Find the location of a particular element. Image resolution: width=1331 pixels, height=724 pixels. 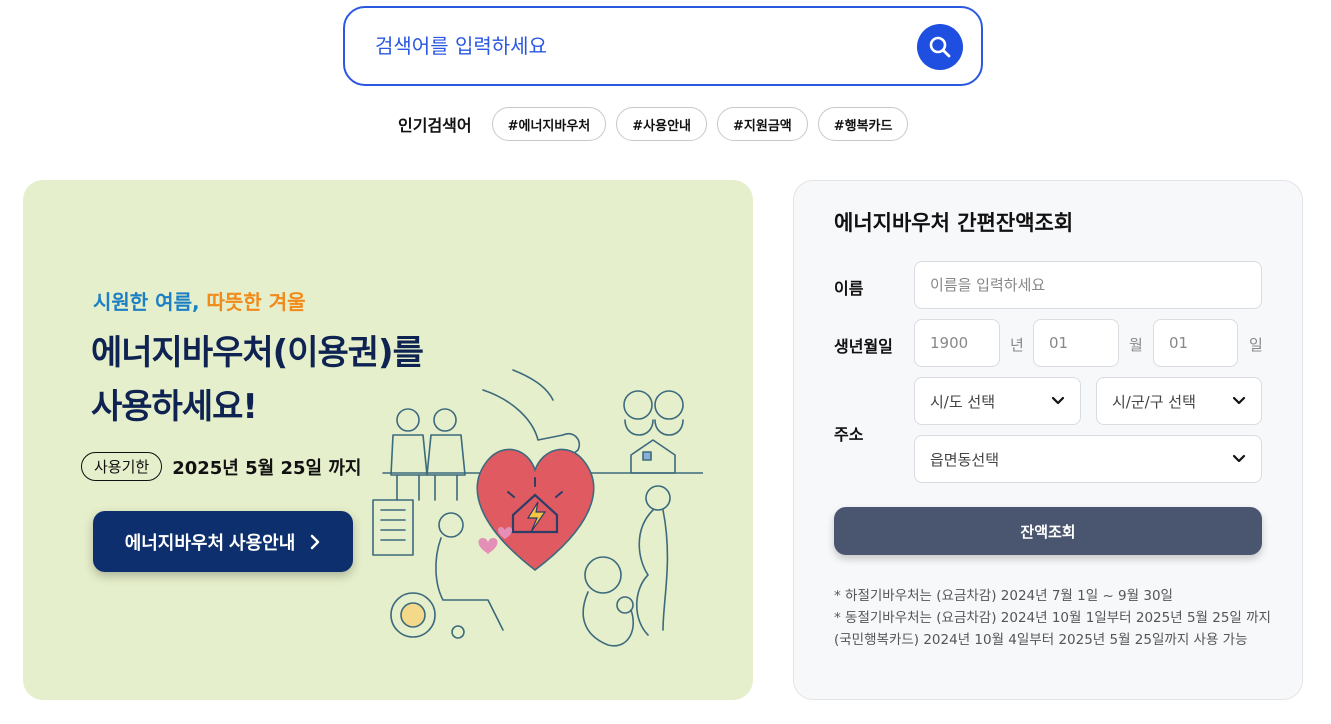

popular-keywords-label: 인기검색어 is located at coordinates (435, 125).